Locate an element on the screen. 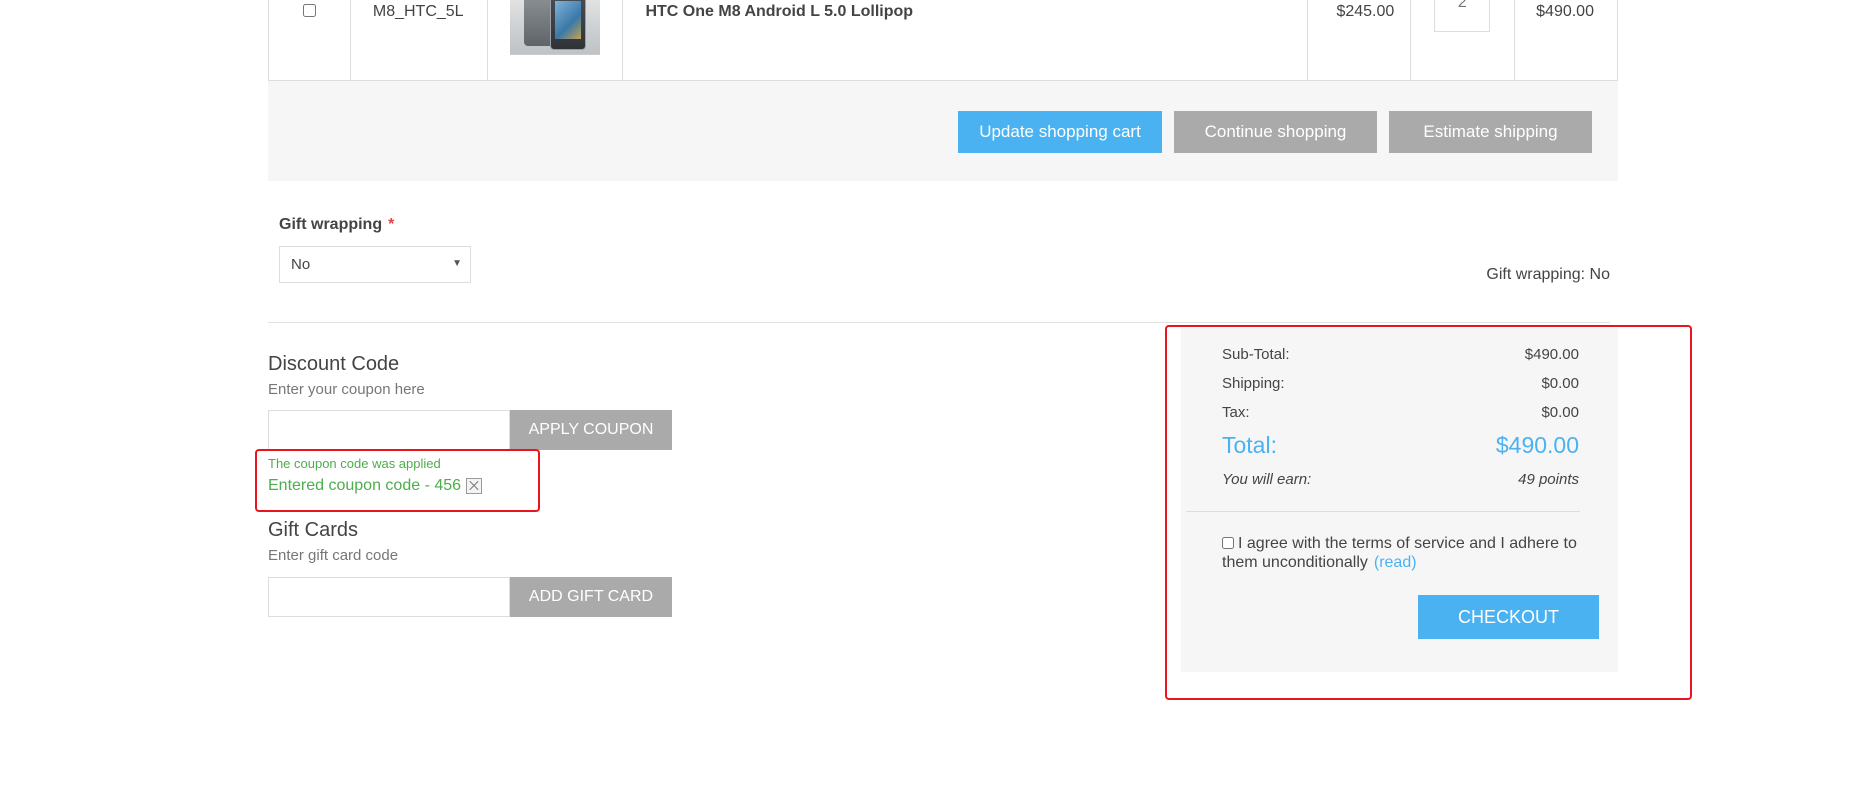  unit-price: $245.00 is located at coordinates (1365, 11).